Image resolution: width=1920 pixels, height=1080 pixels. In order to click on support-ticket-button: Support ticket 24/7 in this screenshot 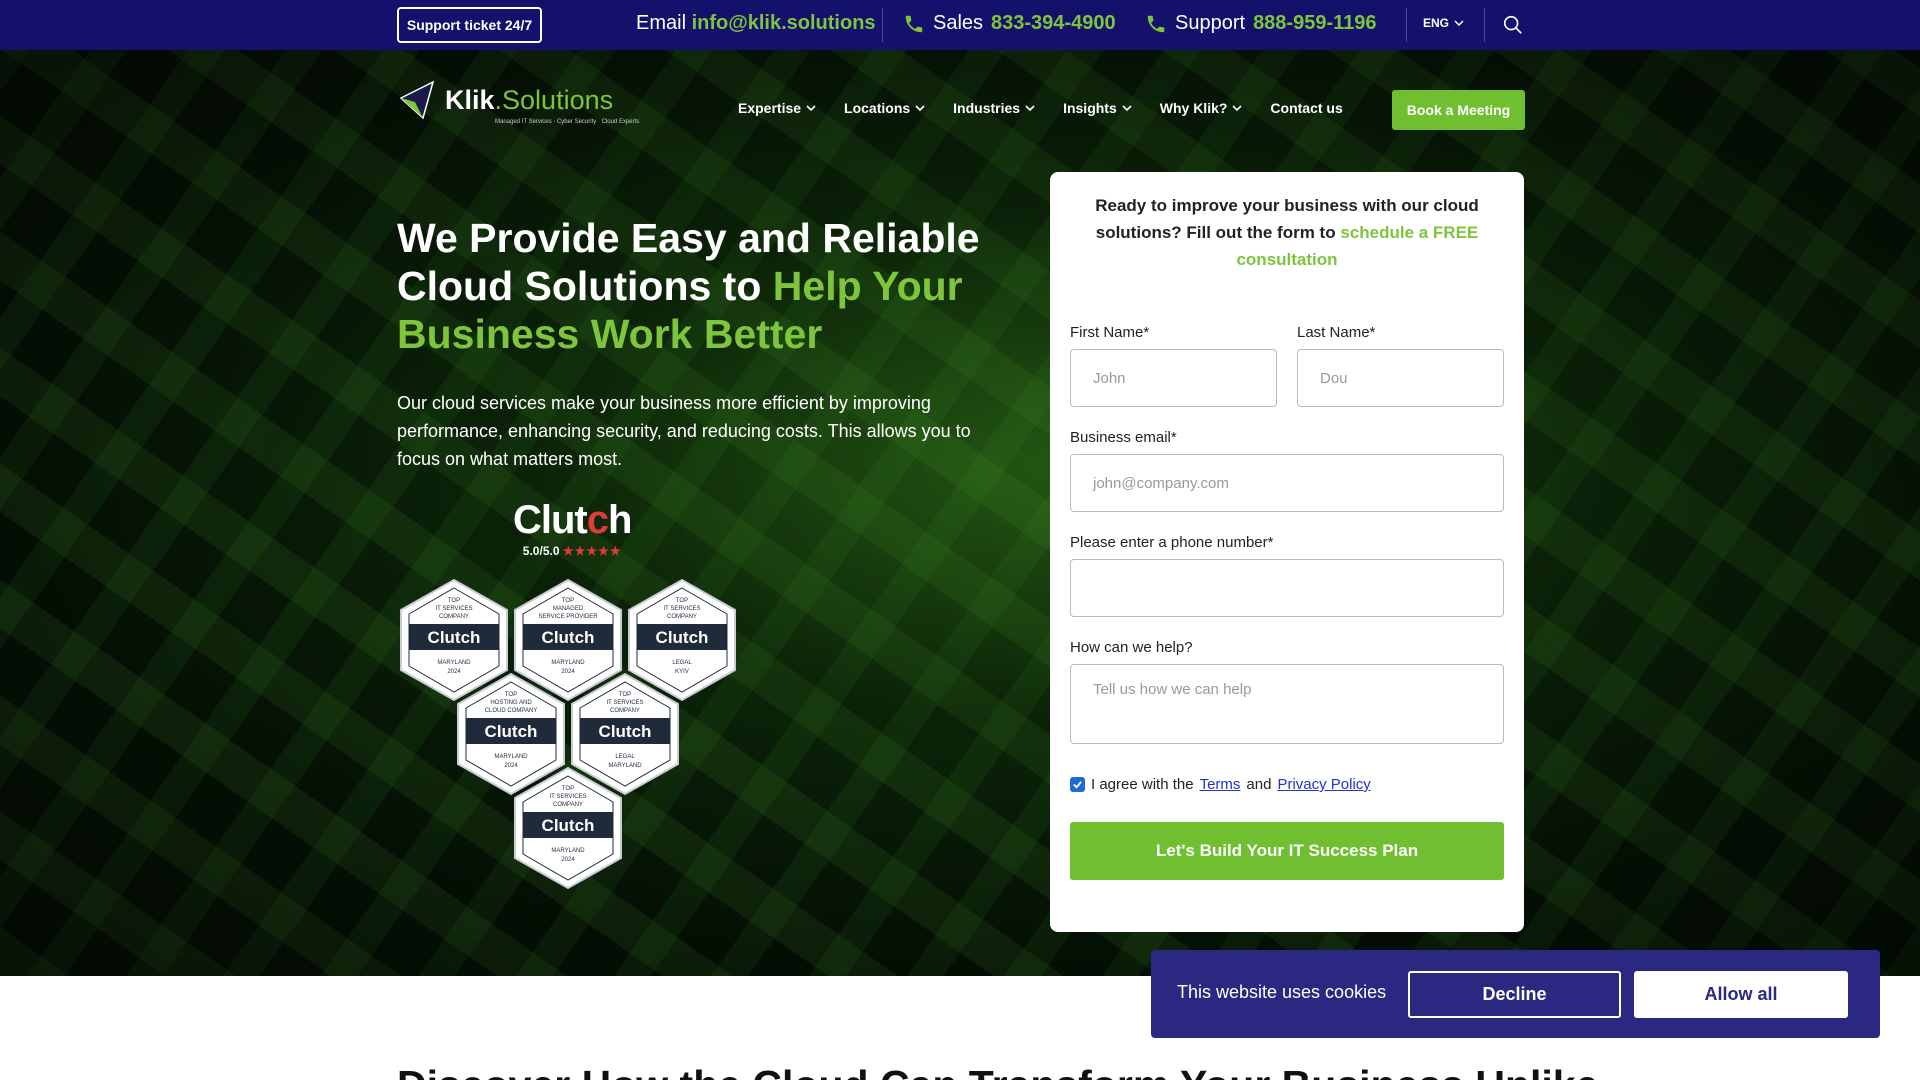, I will do `click(469, 25)`.